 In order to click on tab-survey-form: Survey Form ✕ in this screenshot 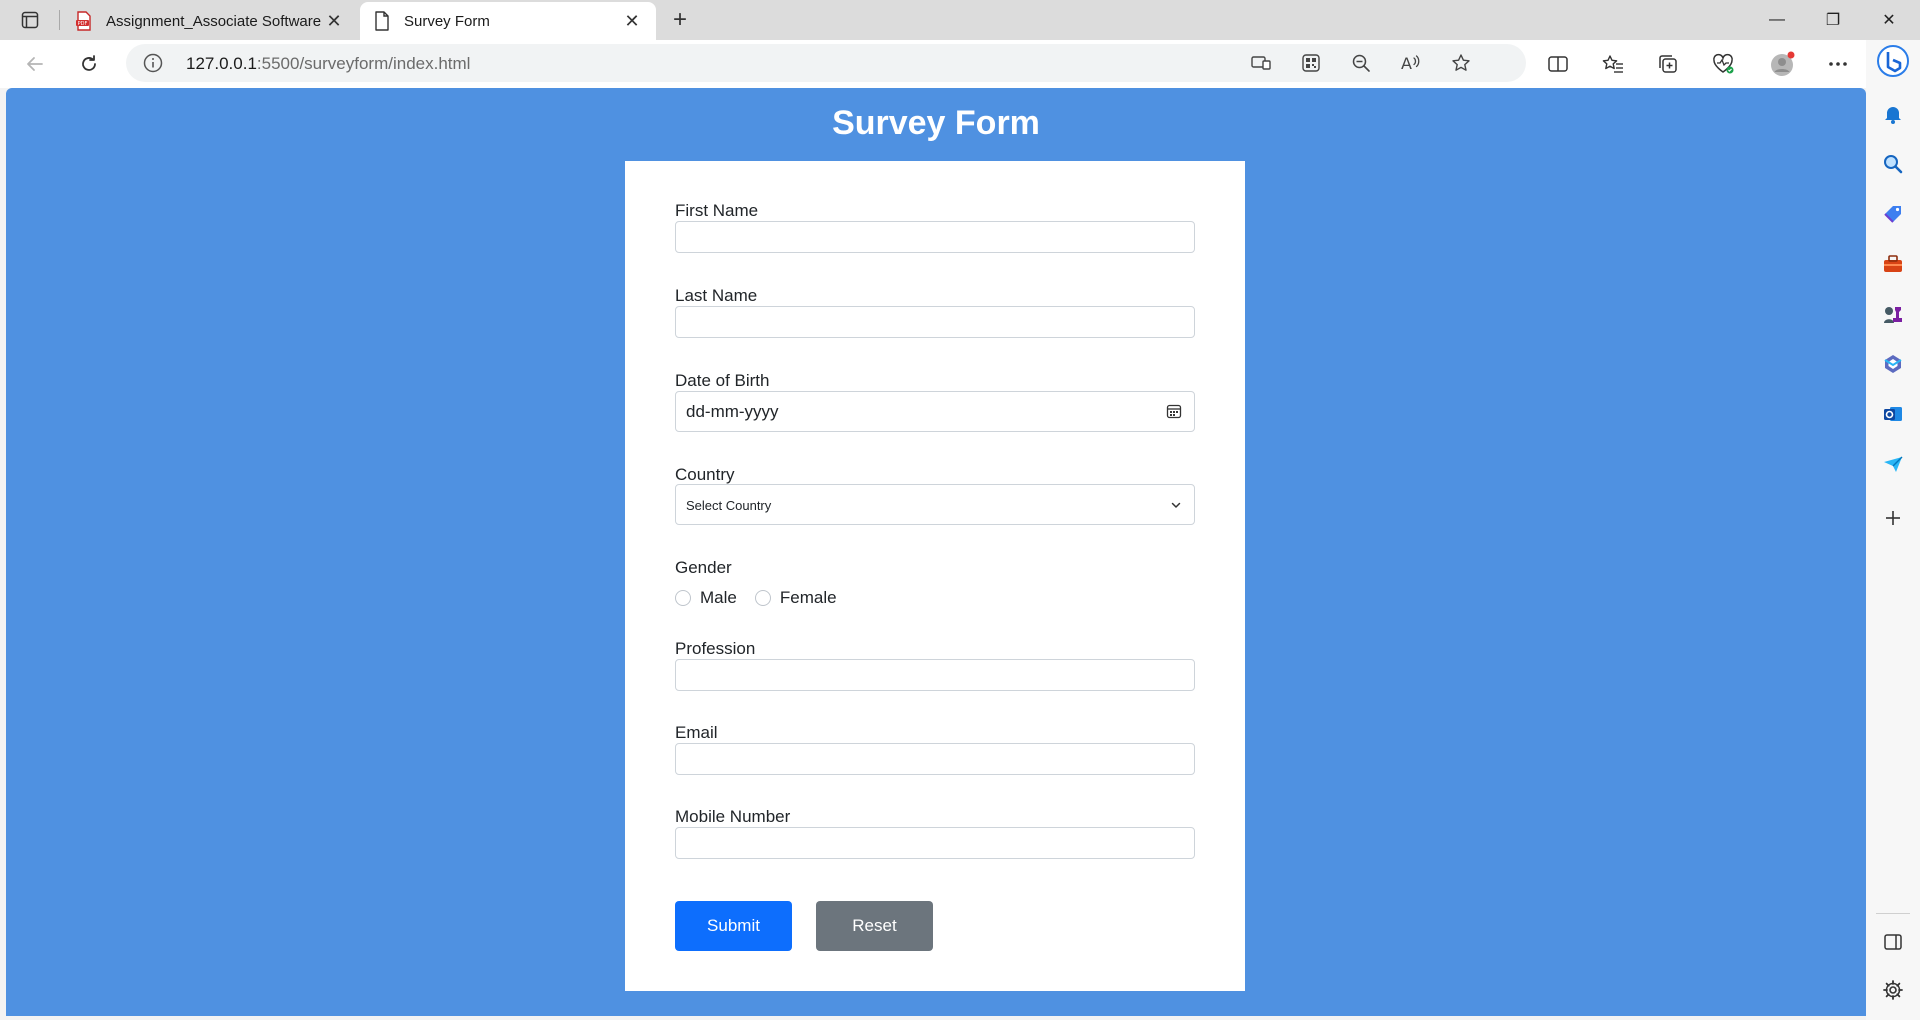, I will do `click(508, 21)`.